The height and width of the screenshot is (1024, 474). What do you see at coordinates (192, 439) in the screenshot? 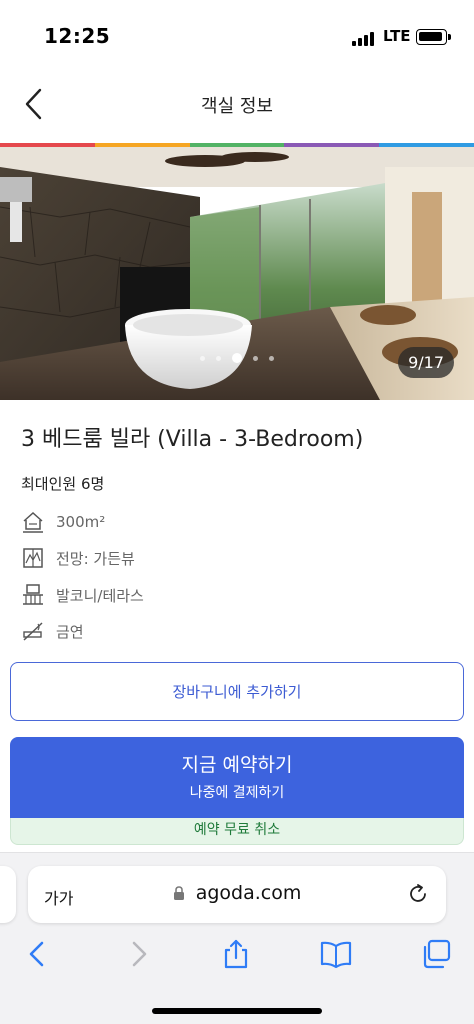
I see `room-name: 3 베드룸 빌라 (Villa - 3-Bedroom)` at bounding box center [192, 439].